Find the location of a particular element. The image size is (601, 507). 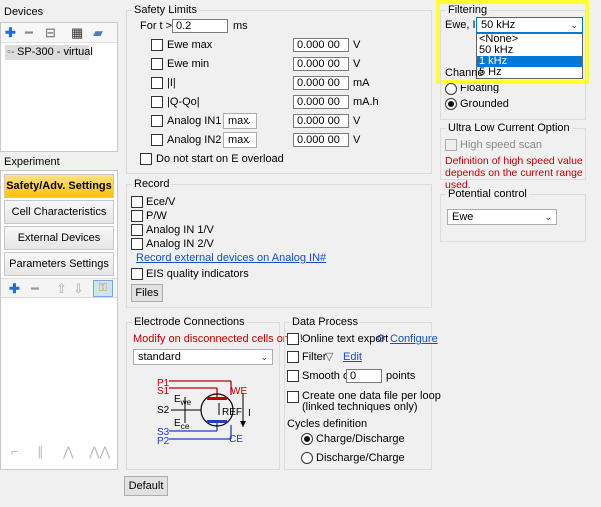

smooth-checkbox is located at coordinates (293, 376).